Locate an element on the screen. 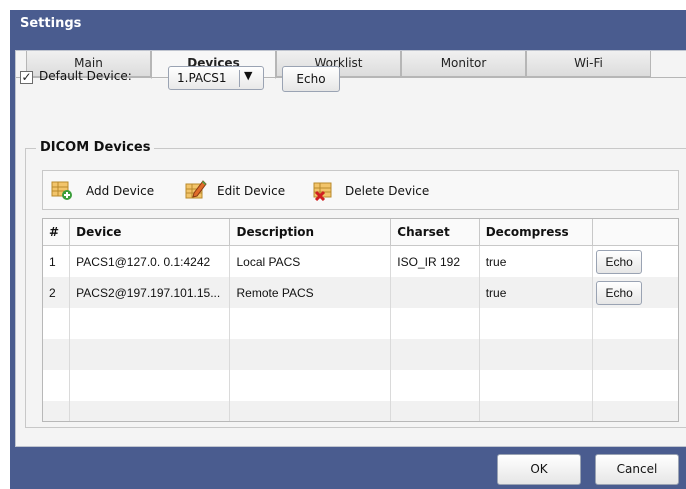 The image size is (686, 489). edit-device-label: Edit Device is located at coordinates (251, 191).